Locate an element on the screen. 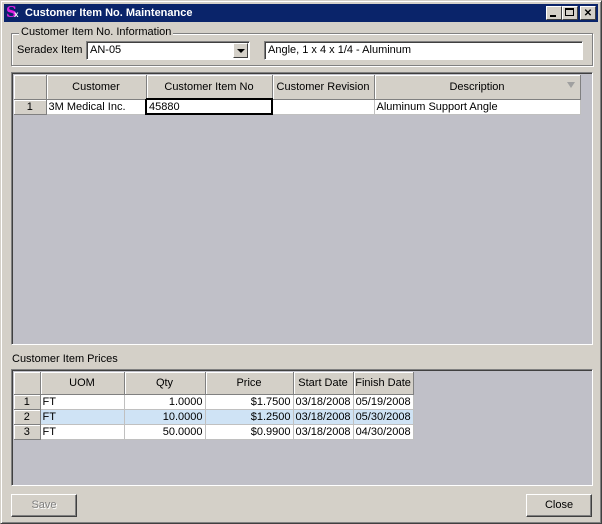 This screenshot has height=524, width=602. sx-app-icon: Sx is located at coordinates (12, 12).